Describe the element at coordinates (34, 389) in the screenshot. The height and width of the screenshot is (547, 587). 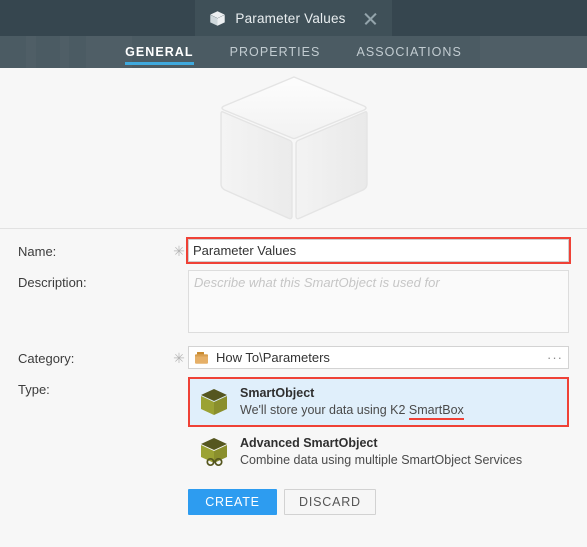
I see `type-label: Type:` at that location.